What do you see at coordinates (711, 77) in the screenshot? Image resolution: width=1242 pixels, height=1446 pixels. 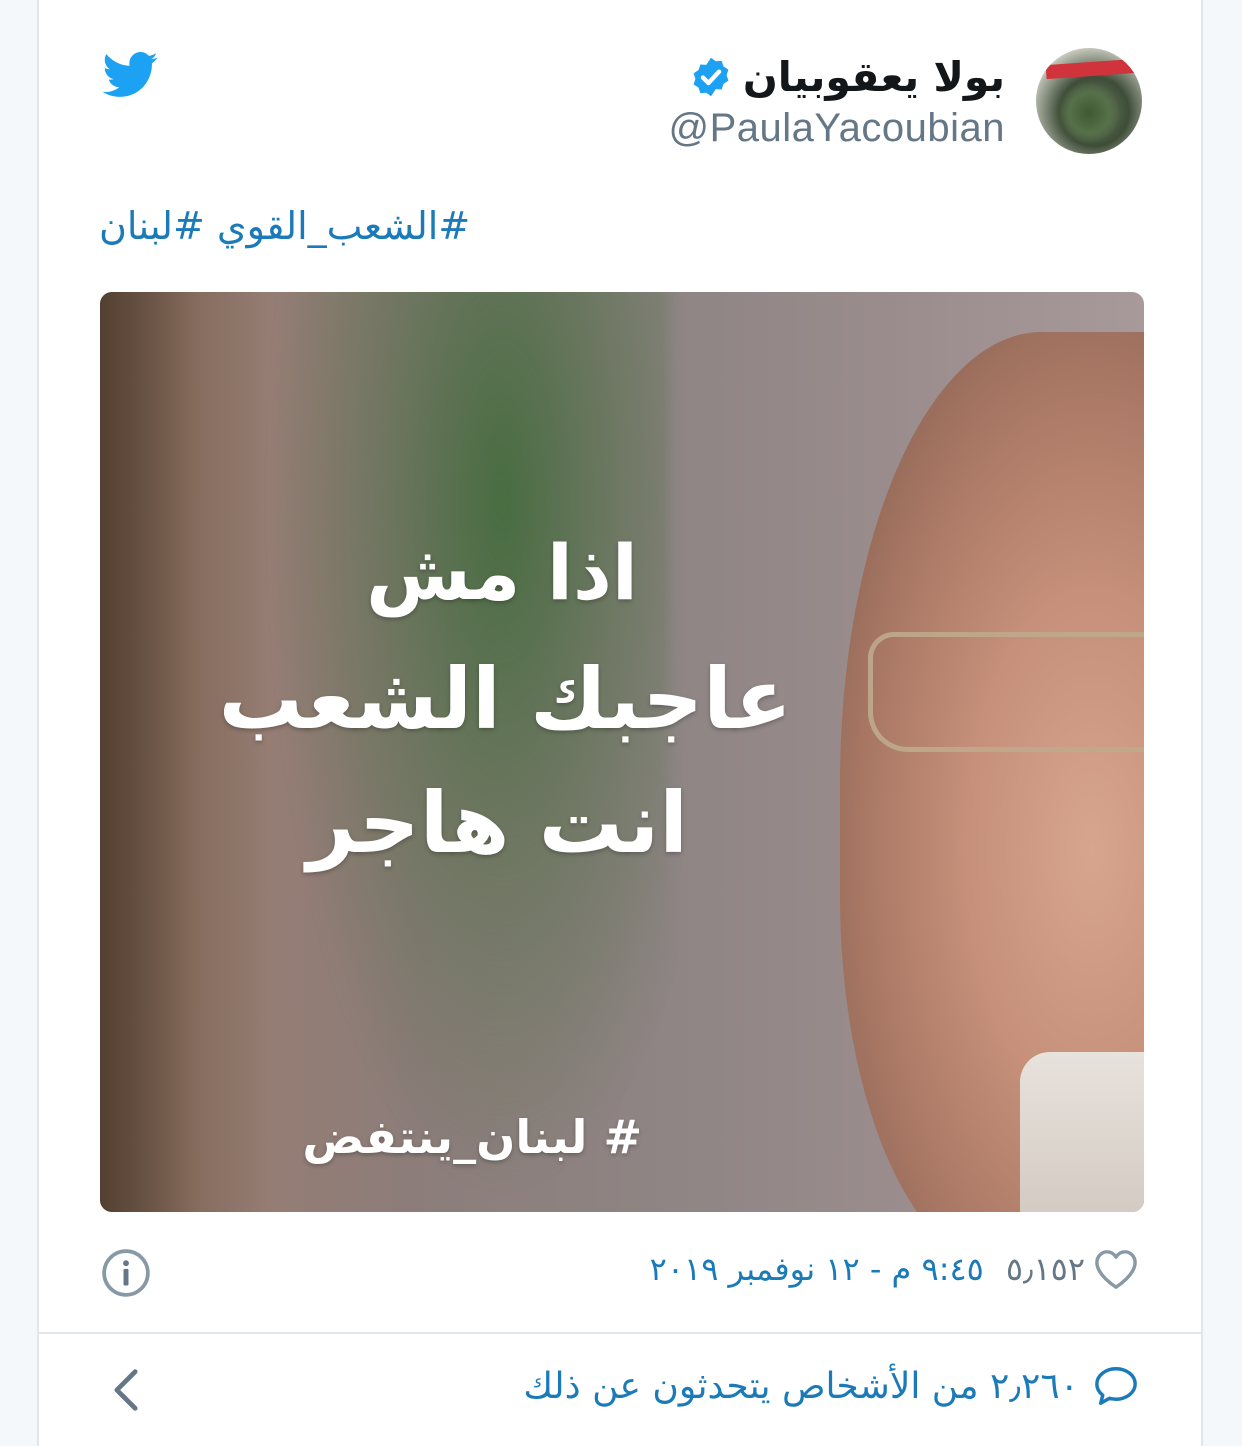 I see `verified-badge-icon` at bounding box center [711, 77].